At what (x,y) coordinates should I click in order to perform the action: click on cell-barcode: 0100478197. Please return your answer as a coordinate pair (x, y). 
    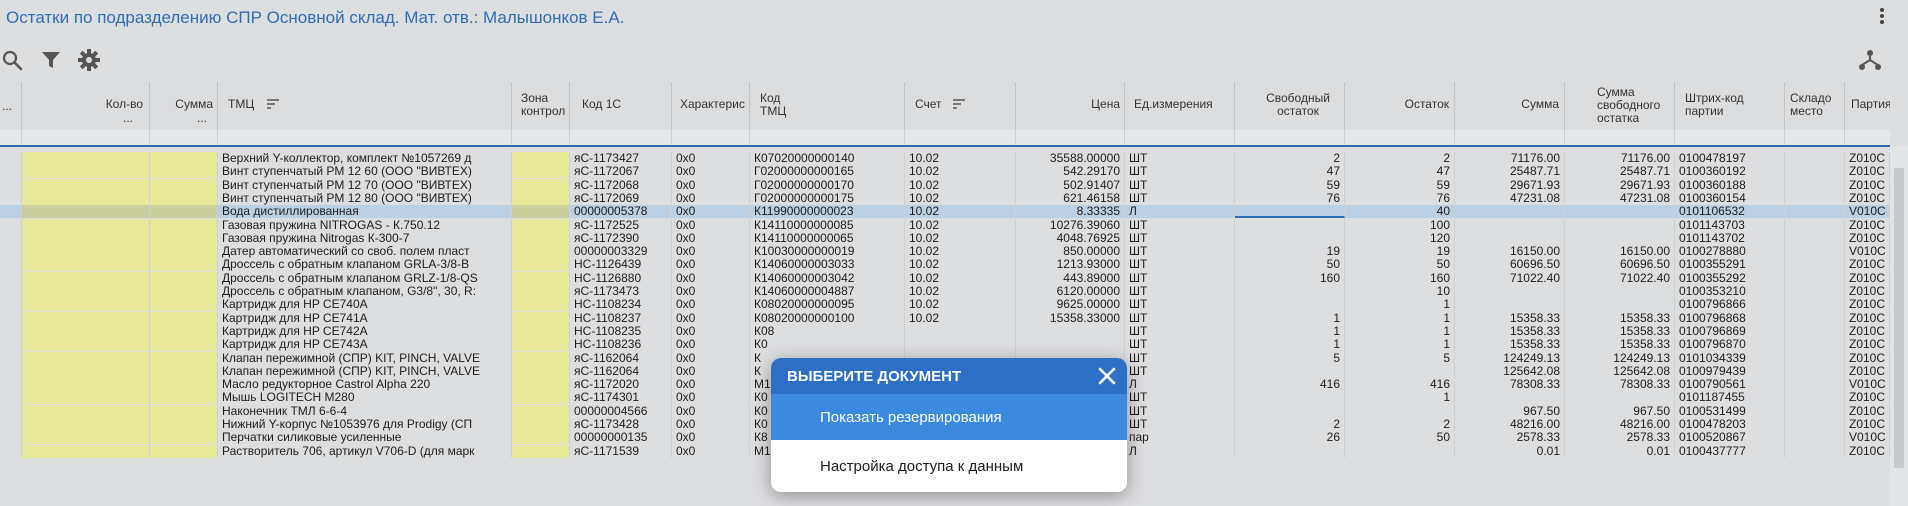
    Looking at the image, I should click on (1730, 158).